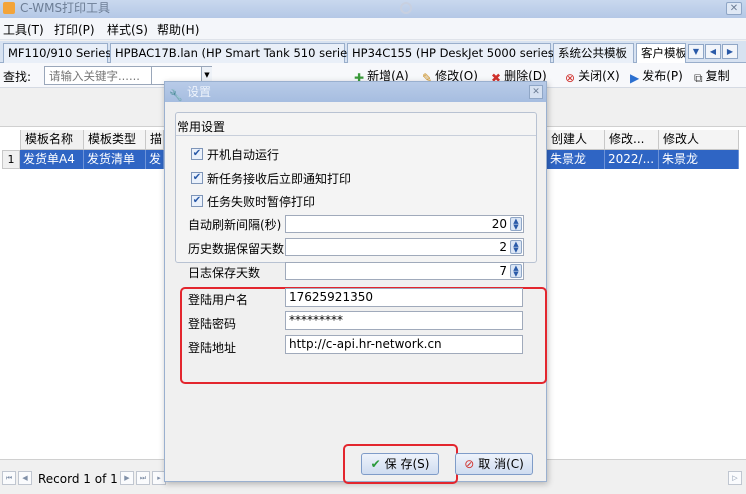 The image size is (746, 494). I want to click on wrench-icon: 🔧, so click(176, 95).